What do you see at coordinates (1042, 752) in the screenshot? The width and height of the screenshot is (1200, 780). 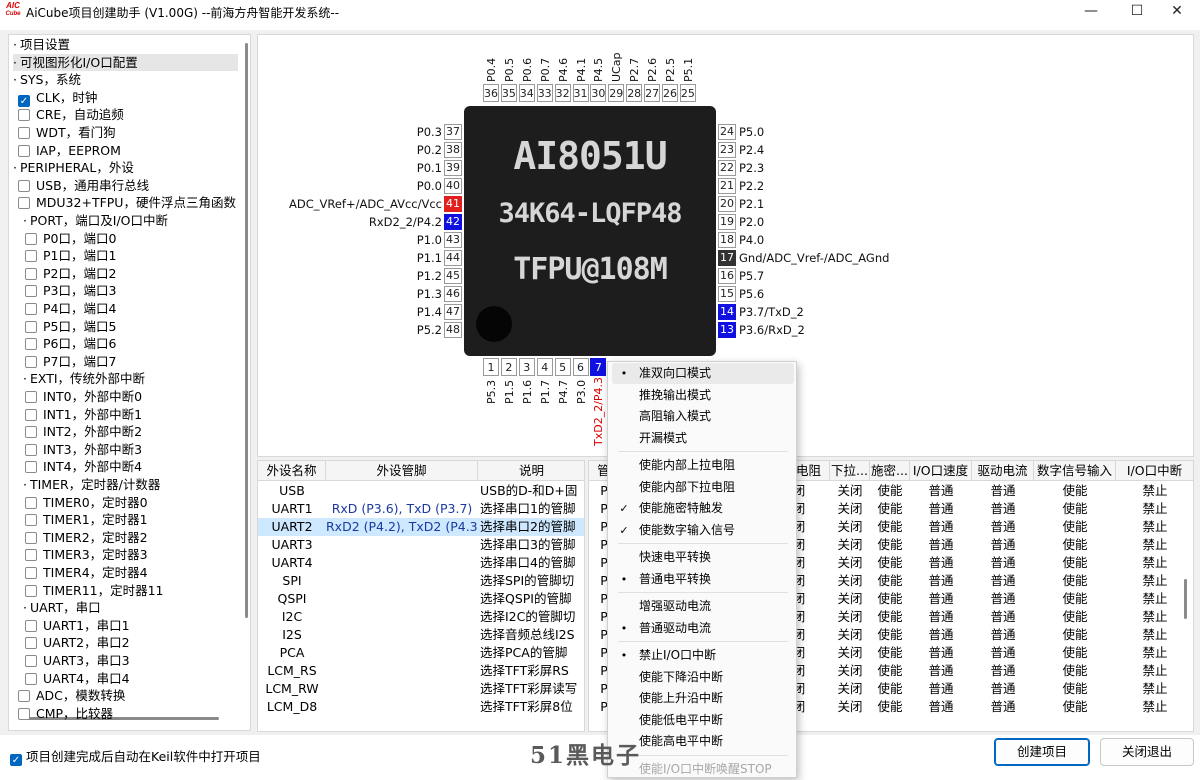 I see `create-project-button: 创建项目` at bounding box center [1042, 752].